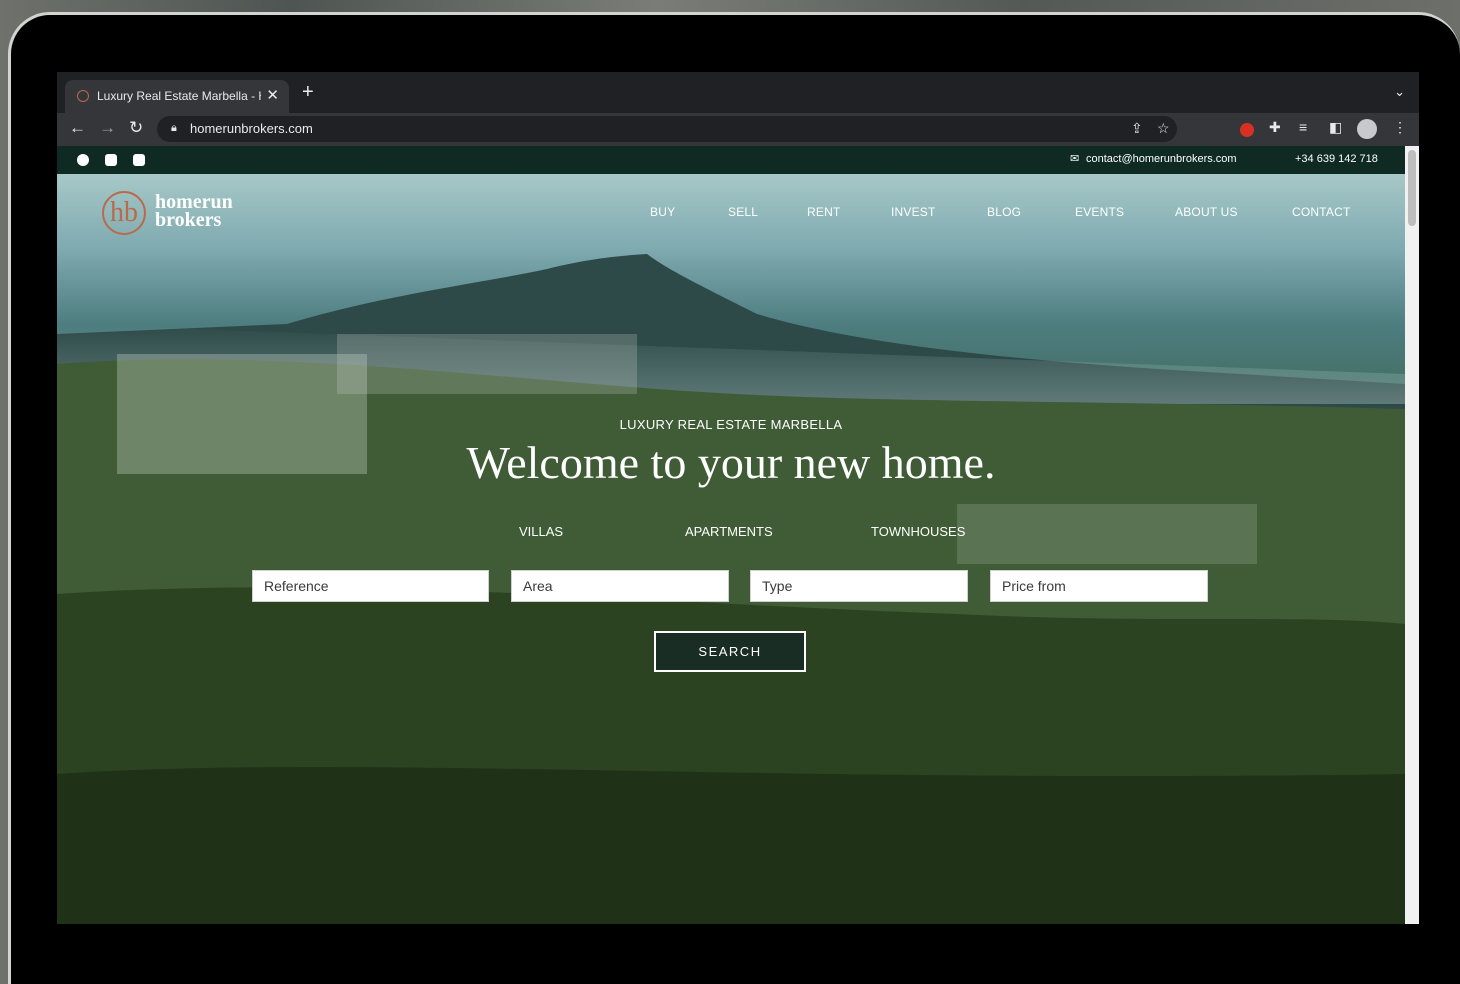 This screenshot has width=1460, height=984. What do you see at coordinates (1247, 130) in the screenshot?
I see `extension-shield-icon` at bounding box center [1247, 130].